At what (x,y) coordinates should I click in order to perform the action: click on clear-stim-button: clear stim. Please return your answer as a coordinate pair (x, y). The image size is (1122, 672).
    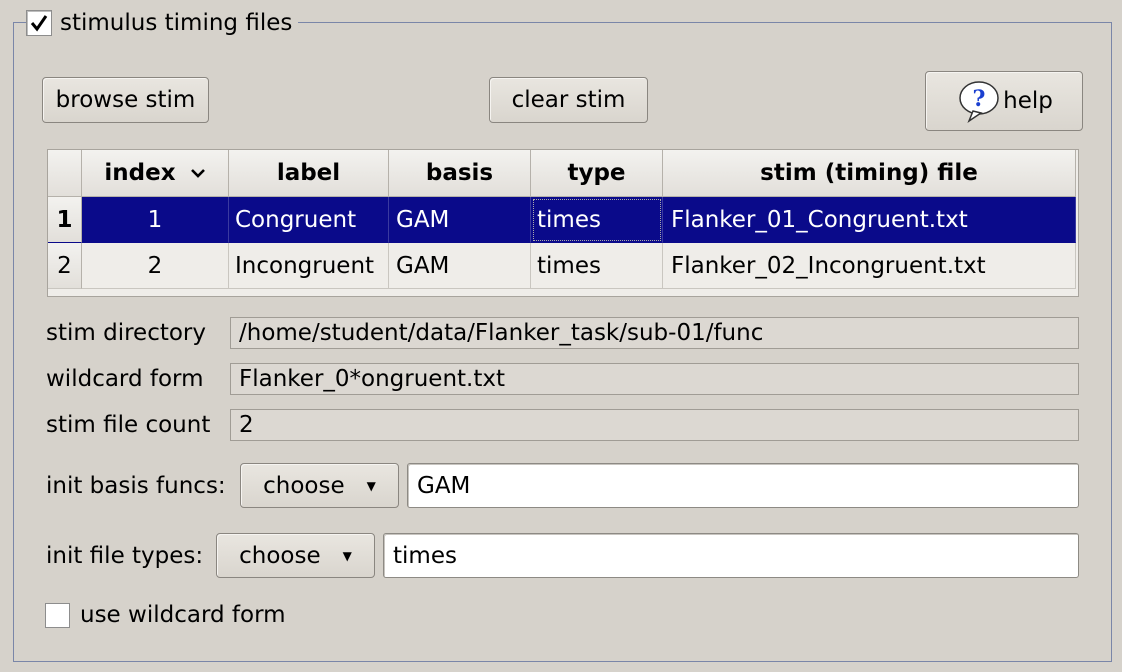
    Looking at the image, I should click on (568, 100).